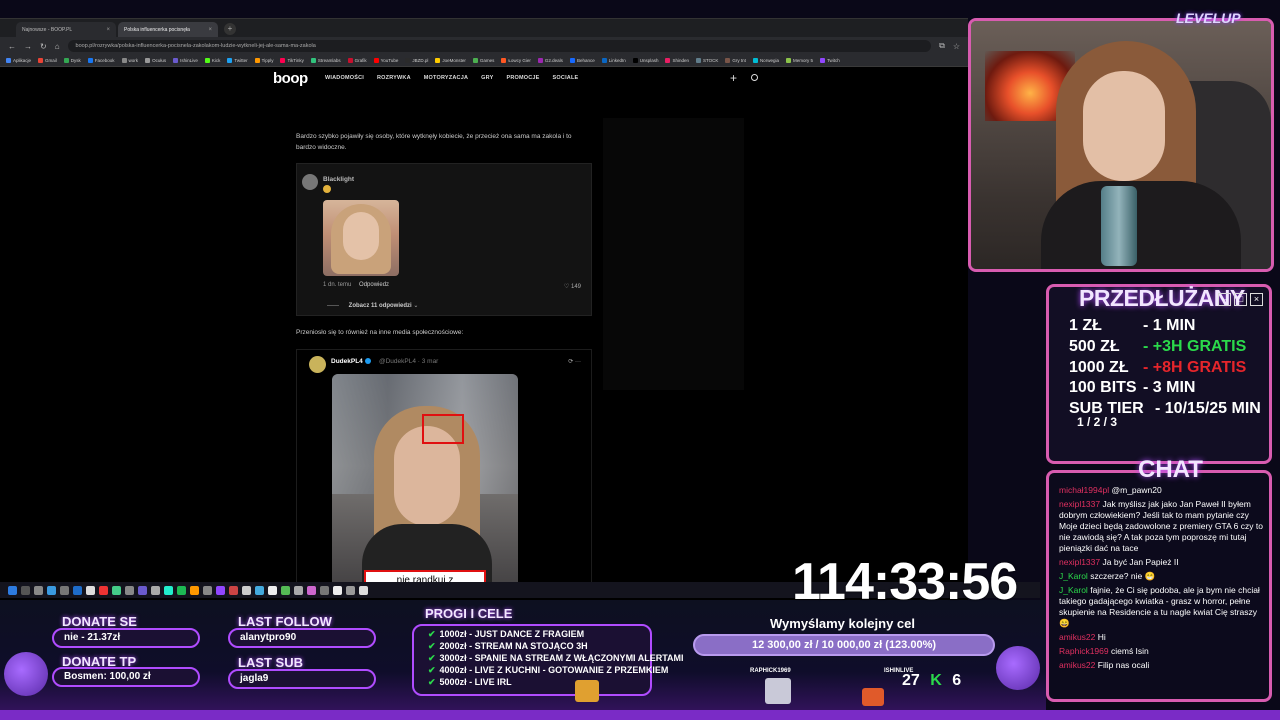  What do you see at coordinates (237, 60) in the screenshot?
I see `bookmark-item: Twitter` at bounding box center [237, 60].